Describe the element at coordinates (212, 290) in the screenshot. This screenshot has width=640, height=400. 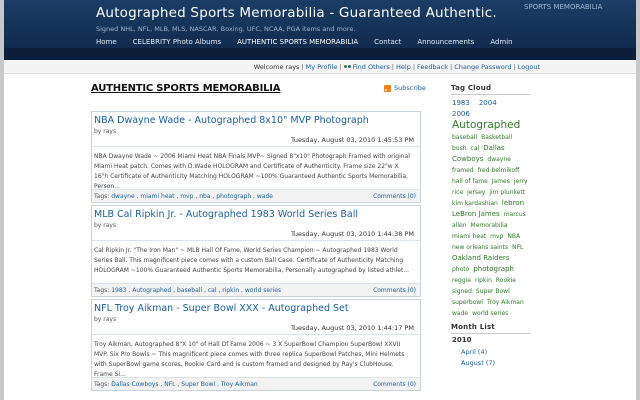
I see `tag-link: cal` at that location.